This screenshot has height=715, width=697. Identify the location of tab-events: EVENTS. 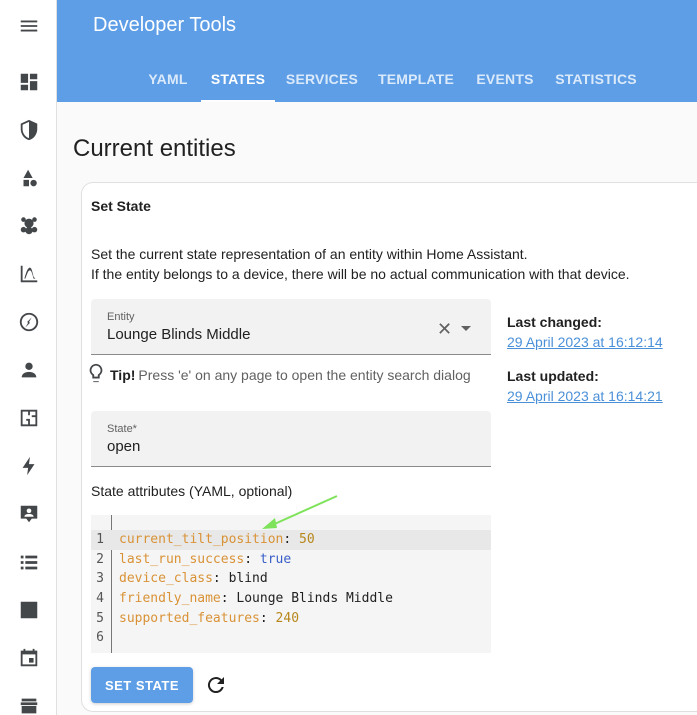
(505, 79).